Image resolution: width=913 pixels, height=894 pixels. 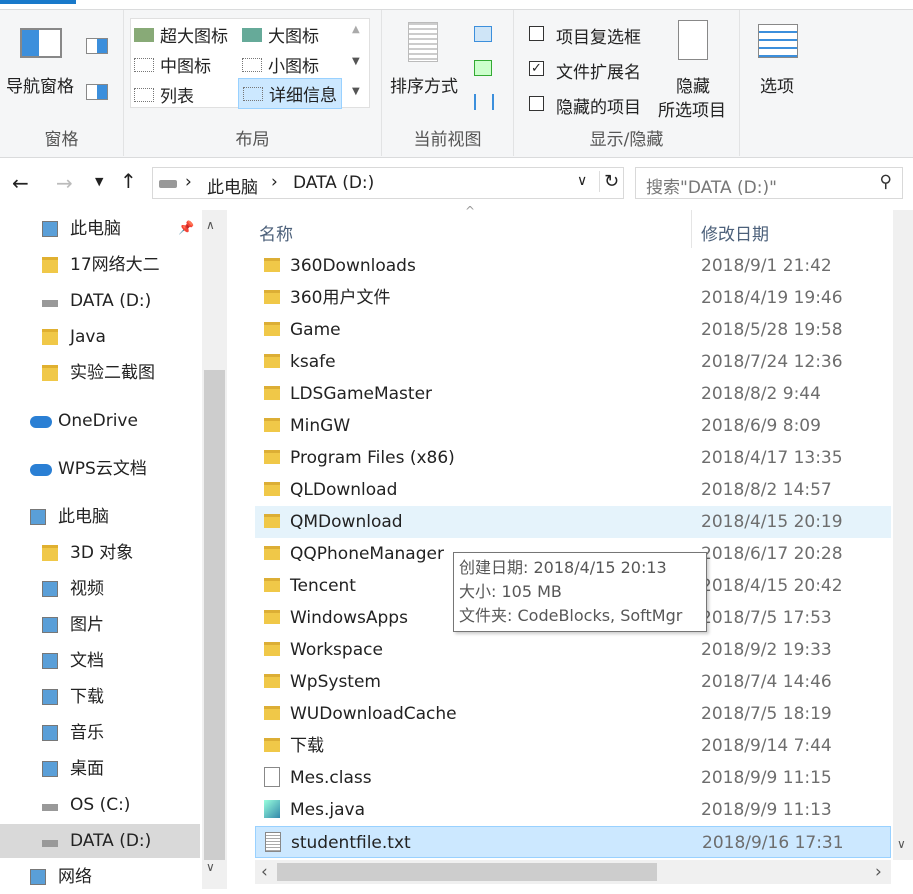 I want to click on hidden-items-checkbox, so click(x=536, y=103).